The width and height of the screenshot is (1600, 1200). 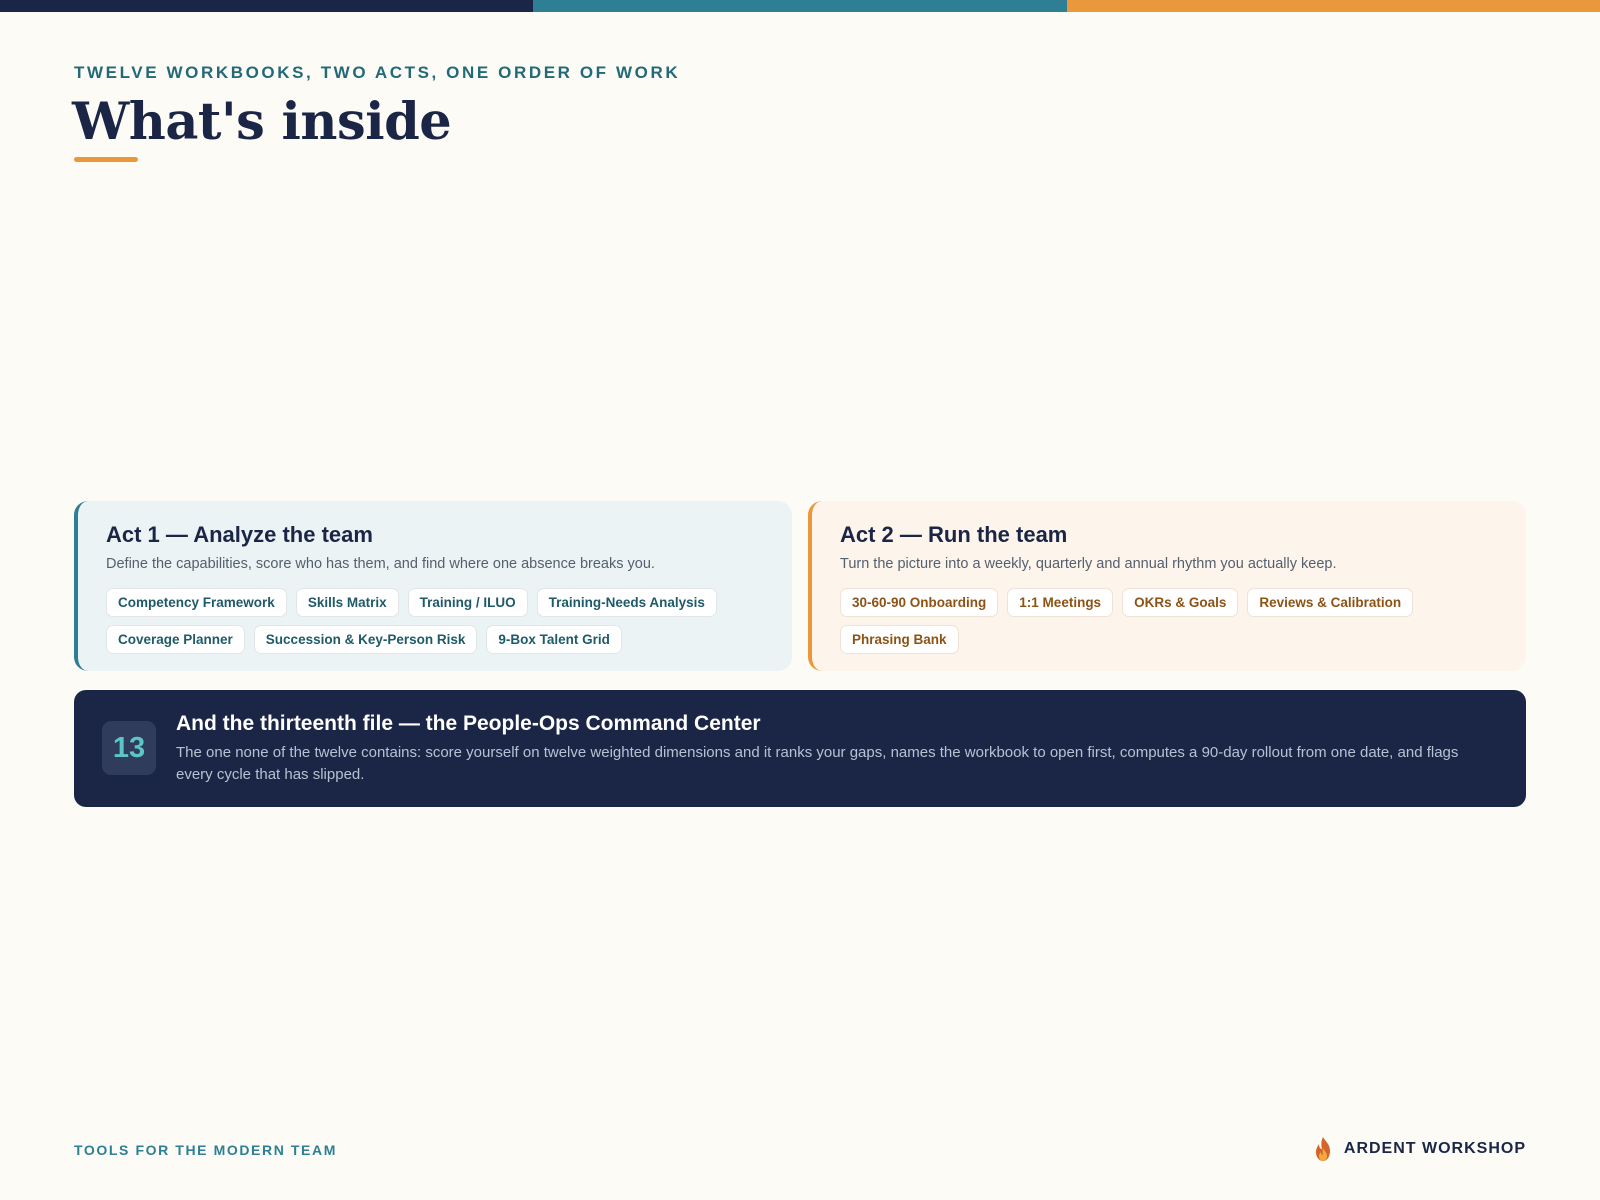 I want to click on title-underline, so click(x=106, y=159).